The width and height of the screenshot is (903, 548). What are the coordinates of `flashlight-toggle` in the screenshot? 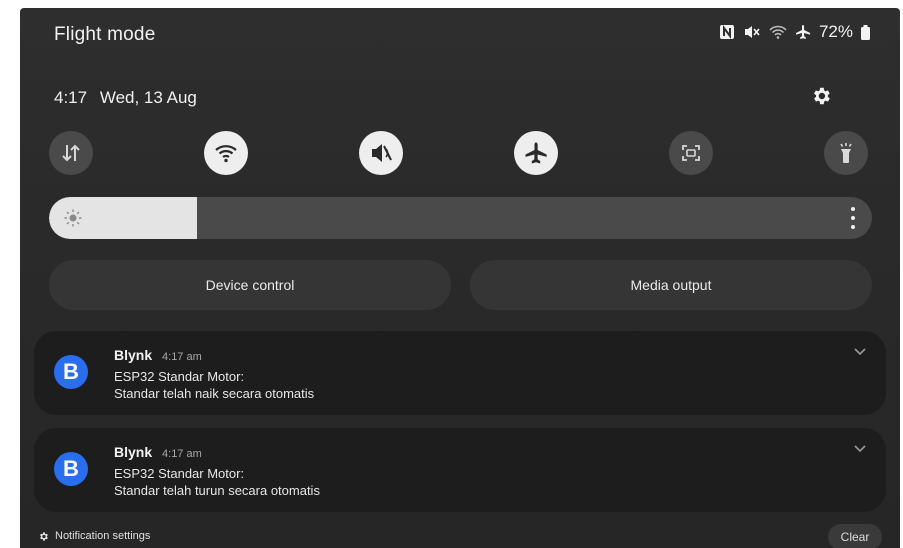 It's located at (846, 153).